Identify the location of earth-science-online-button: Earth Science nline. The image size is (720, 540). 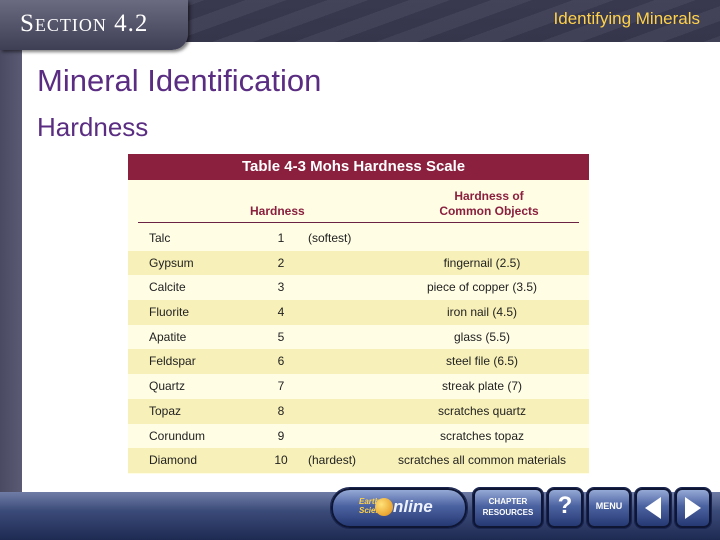
(399, 508).